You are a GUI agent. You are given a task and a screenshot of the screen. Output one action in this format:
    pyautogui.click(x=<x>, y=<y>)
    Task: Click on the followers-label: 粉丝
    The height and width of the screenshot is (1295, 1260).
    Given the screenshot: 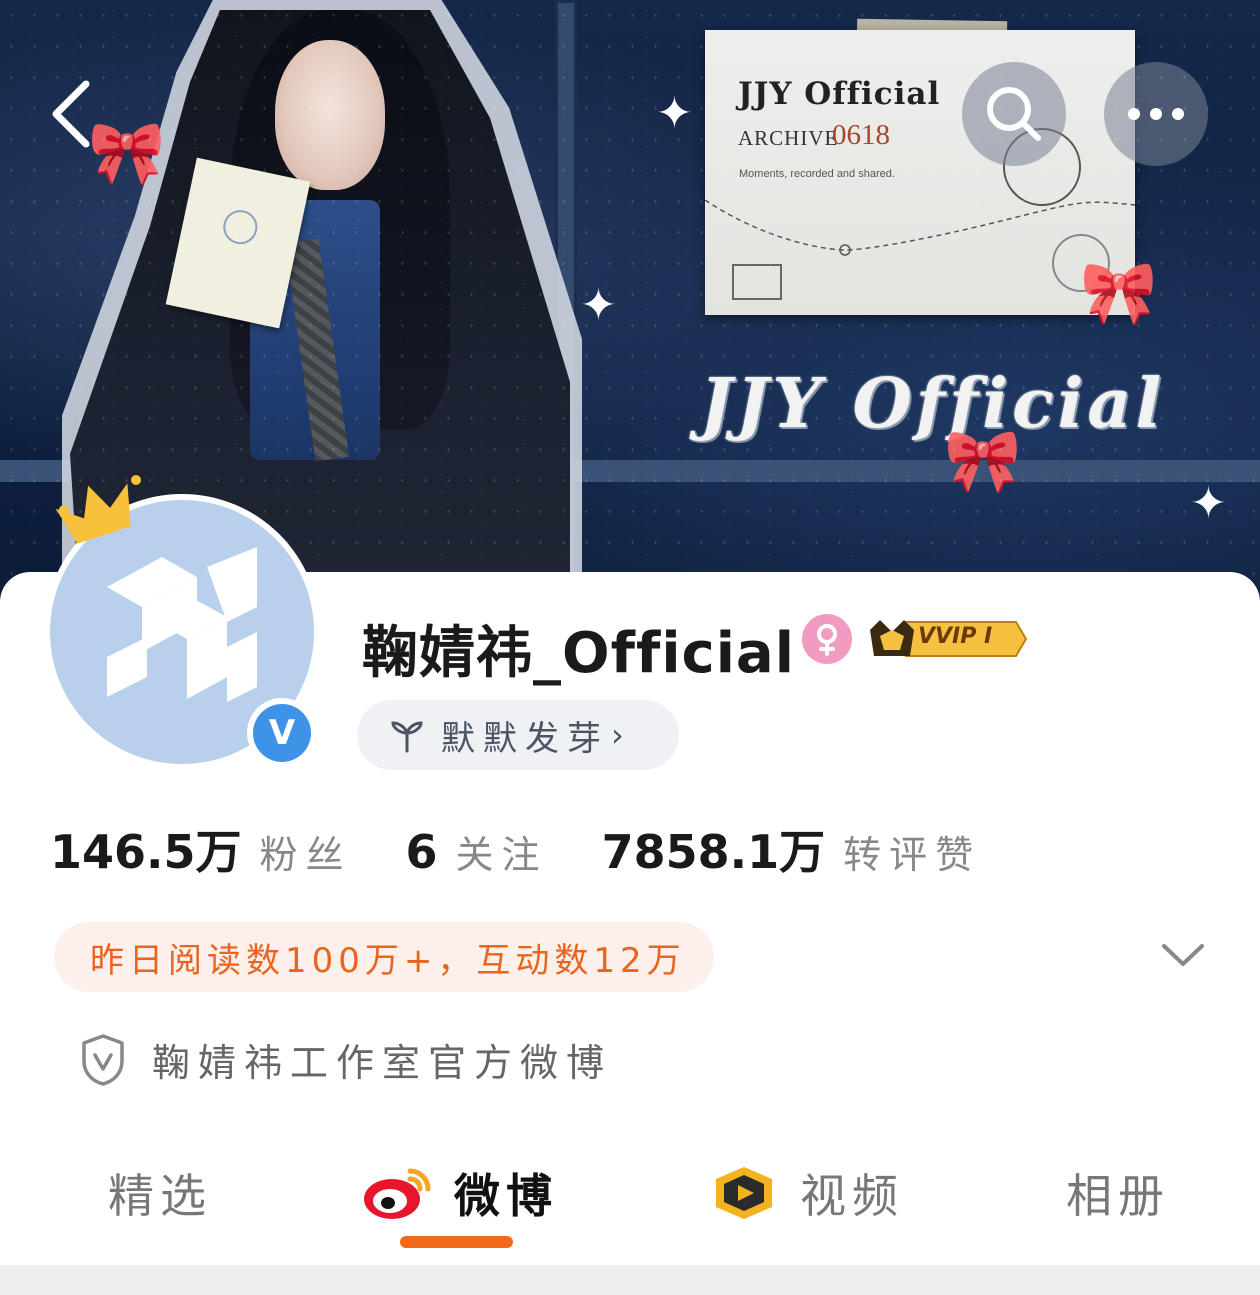 What is the action you would take?
    pyautogui.click(x=306, y=851)
    